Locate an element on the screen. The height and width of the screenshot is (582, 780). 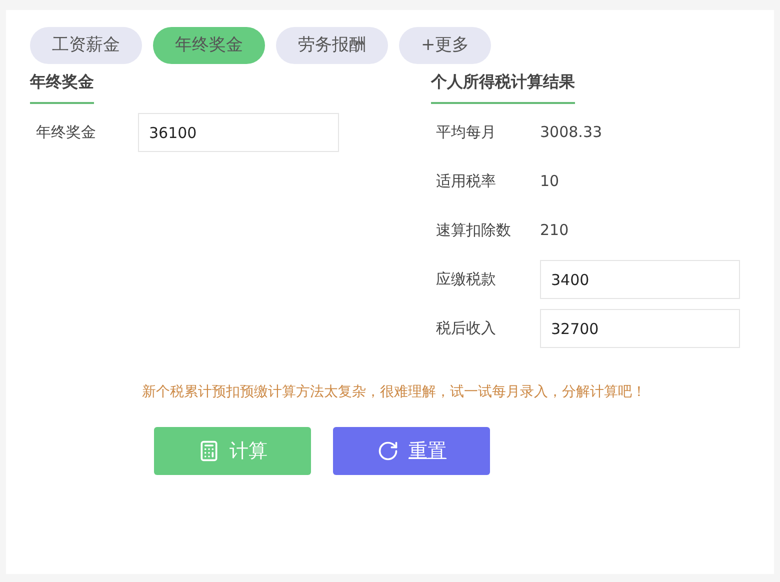
result-label: 速算扣除数 is located at coordinates (473, 231).